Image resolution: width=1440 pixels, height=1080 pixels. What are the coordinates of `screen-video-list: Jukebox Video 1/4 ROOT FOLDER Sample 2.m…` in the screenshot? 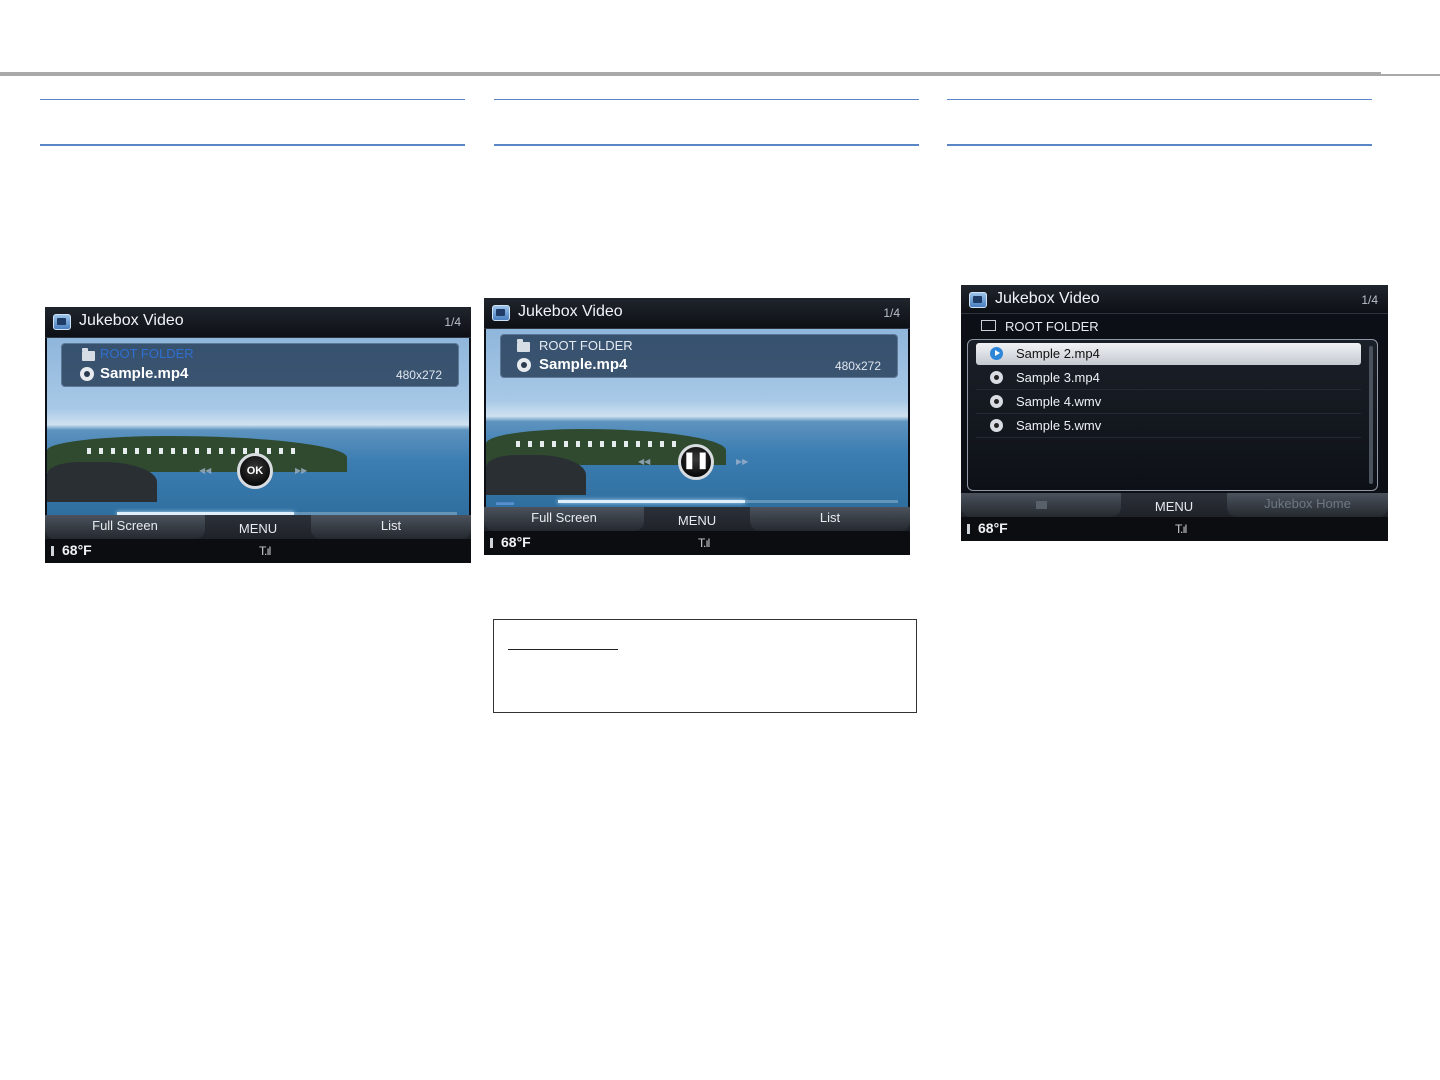 It's located at (1174, 413).